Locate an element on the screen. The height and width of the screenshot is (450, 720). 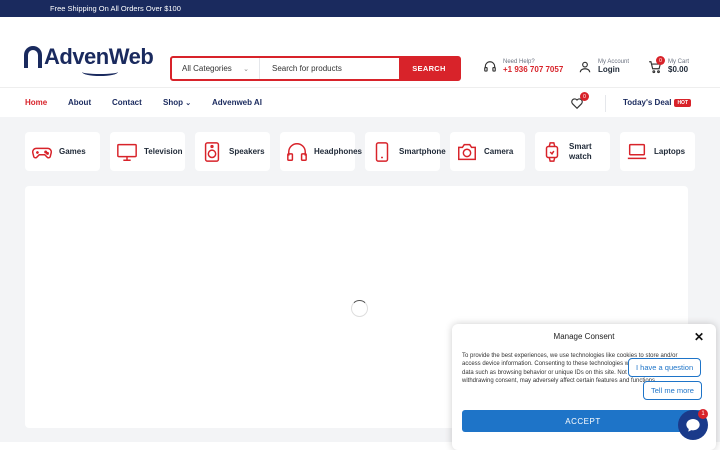
nav-home: Home is located at coordinates (36, 102).